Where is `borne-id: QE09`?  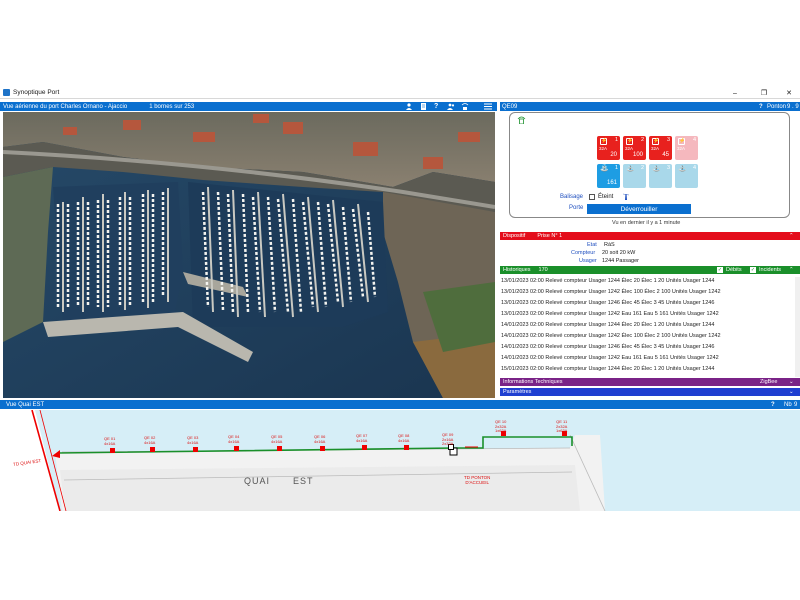 borne-id: QE09 is located at coordinates (510, 106).